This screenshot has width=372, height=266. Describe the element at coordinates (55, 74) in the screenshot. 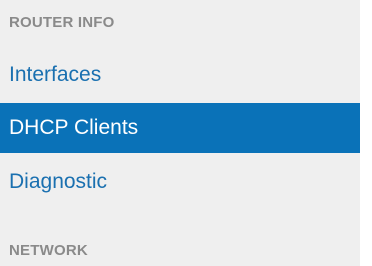

I see `sidebar-item-label: Interfaces` at that location.